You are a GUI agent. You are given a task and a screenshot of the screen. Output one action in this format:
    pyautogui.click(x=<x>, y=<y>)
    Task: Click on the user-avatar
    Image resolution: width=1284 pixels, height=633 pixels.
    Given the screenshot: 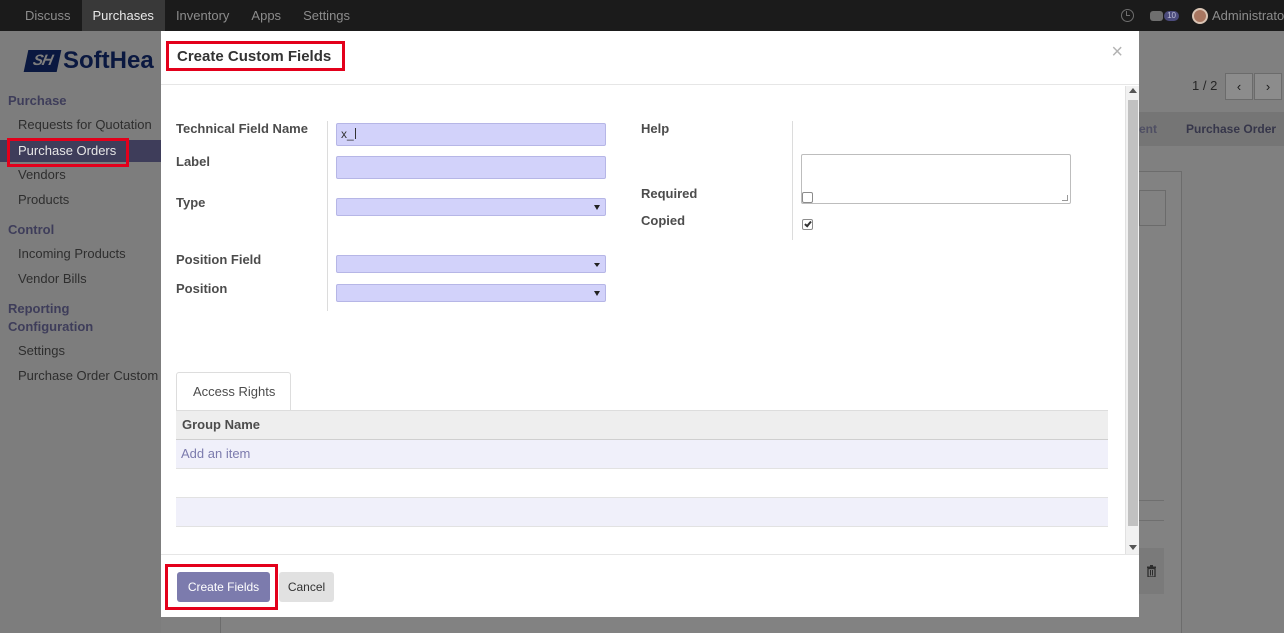 What is the action you would take?
    pyautogui.click(x=1200, y=15)
    